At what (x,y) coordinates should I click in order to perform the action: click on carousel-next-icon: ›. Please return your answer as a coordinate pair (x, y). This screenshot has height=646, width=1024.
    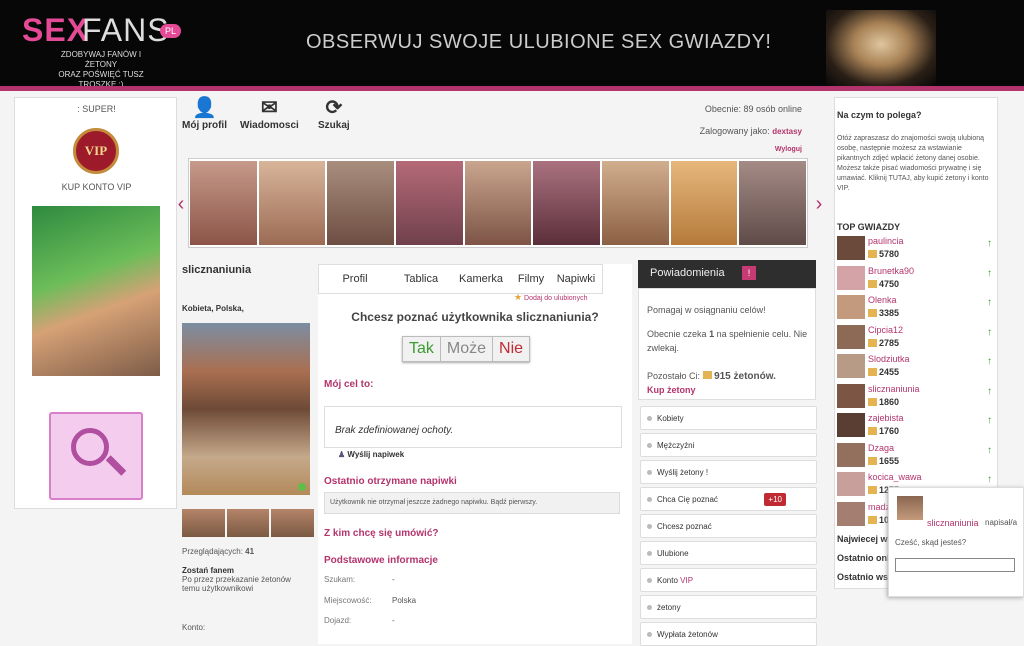
    Looking at the image, I should click on (819, 204).